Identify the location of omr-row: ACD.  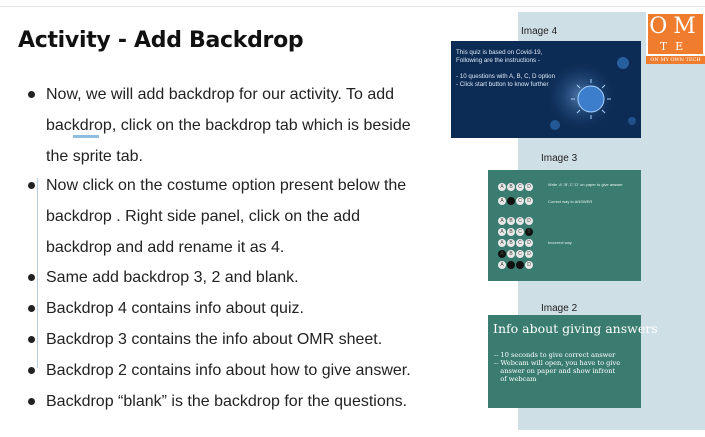
(516, 202).